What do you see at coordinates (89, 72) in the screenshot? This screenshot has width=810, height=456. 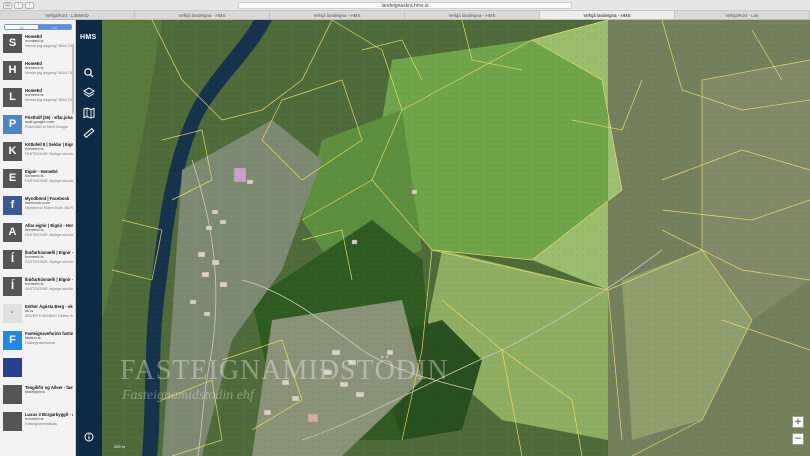 I see `search-icon` at bounding box center [89, 72].